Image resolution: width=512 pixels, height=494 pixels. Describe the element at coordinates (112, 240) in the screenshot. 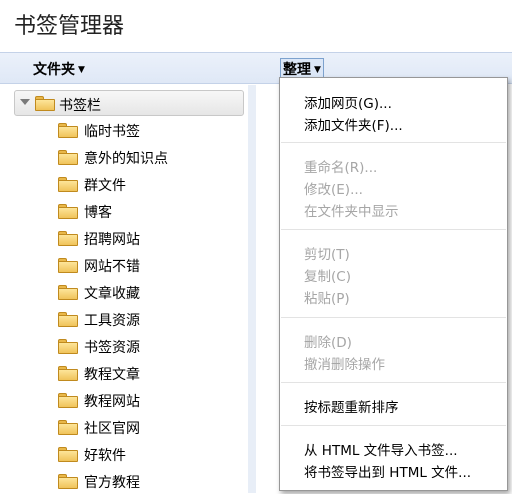

I see `tree-item-label: 招聘网站` at that location.